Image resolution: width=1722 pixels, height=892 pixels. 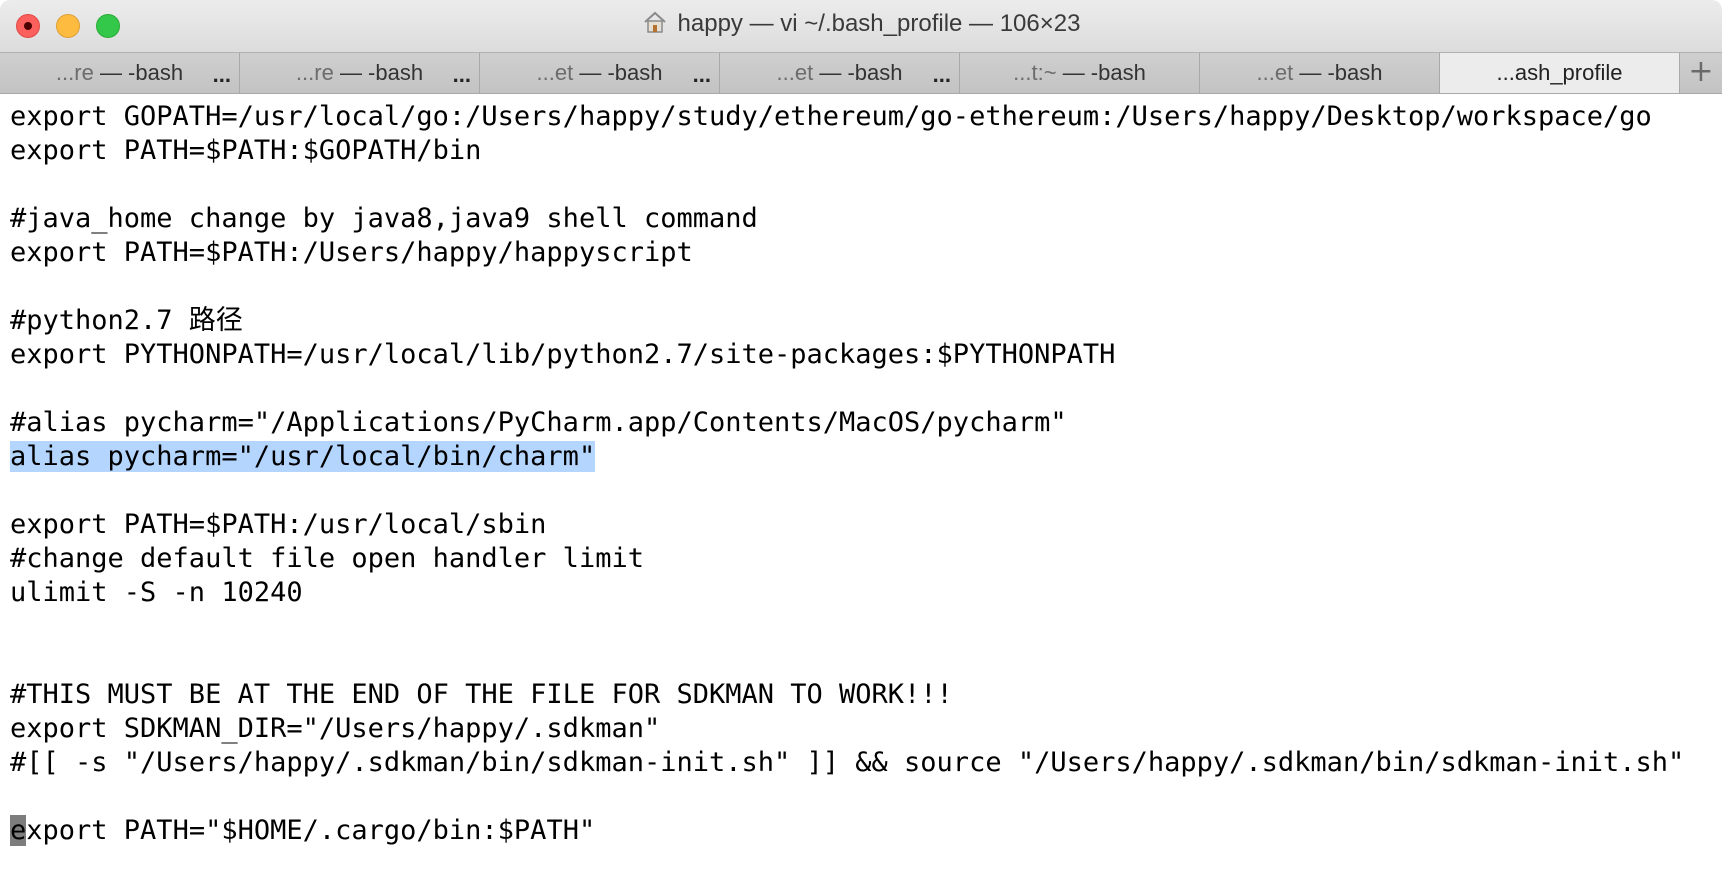 I want to click on window-title: happy — vi ~/.bash_profile — 106×23, so click(x=861, y=25).